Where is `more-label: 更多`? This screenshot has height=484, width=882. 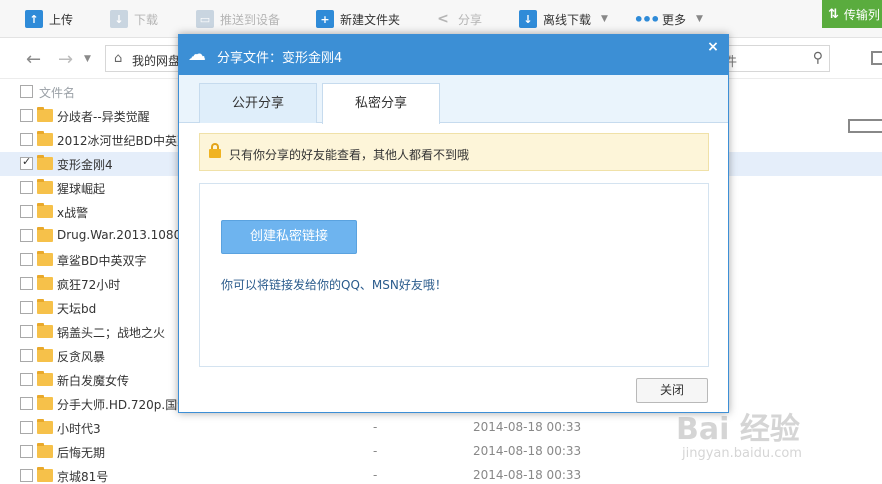
more-label: 更多 is located at coordinates (674, 19).